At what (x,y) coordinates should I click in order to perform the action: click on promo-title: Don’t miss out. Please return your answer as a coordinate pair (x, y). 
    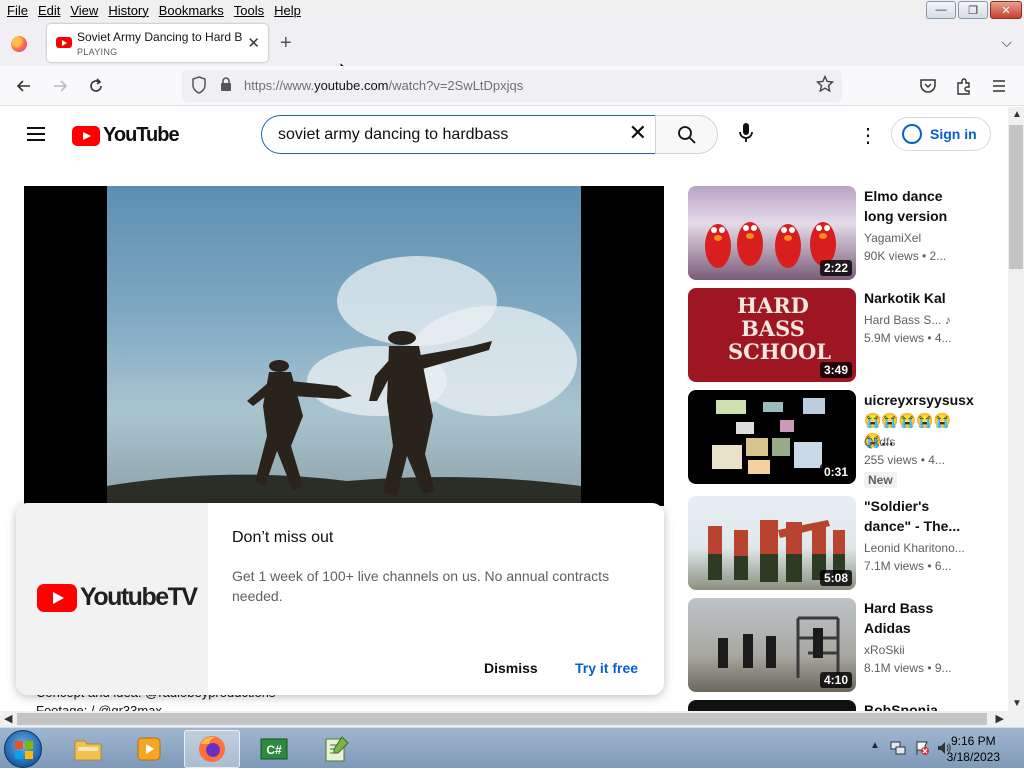
    Looking at the image, I should click on (283, 537).